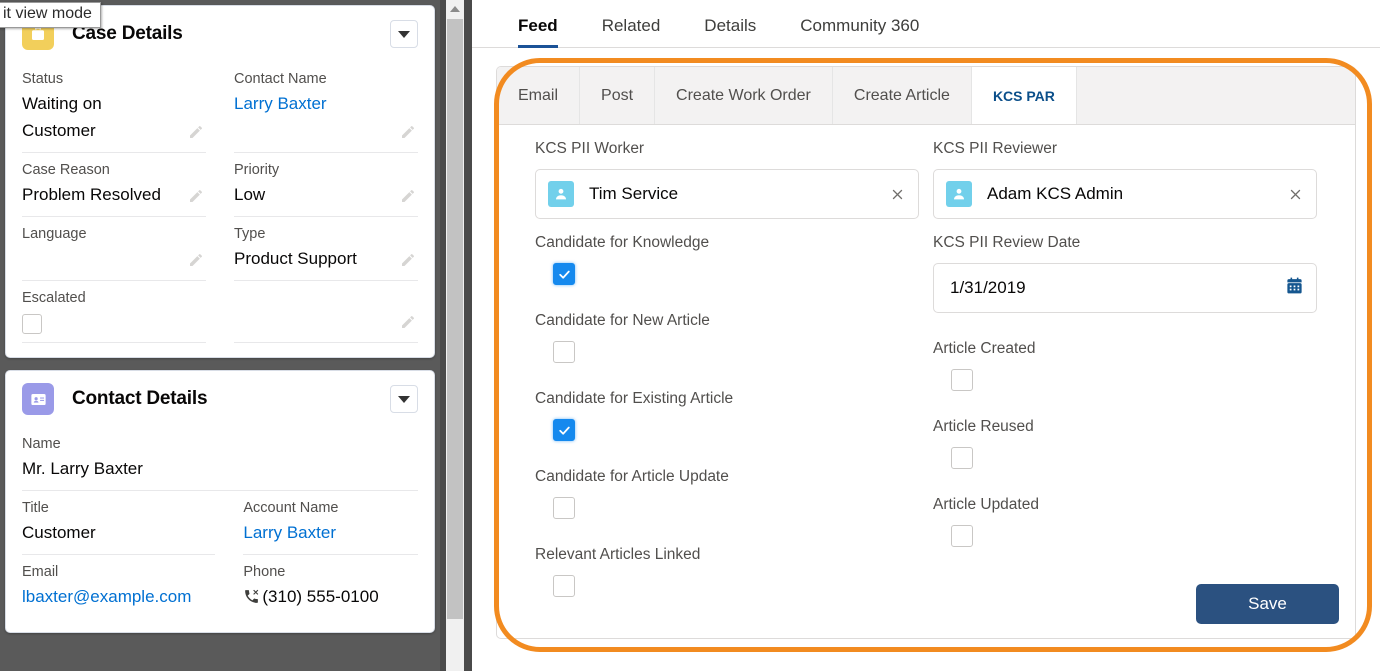  Describe the element at coordinates (983, 426) in the screenshot. I see `field-label: Article Reused` at that location.